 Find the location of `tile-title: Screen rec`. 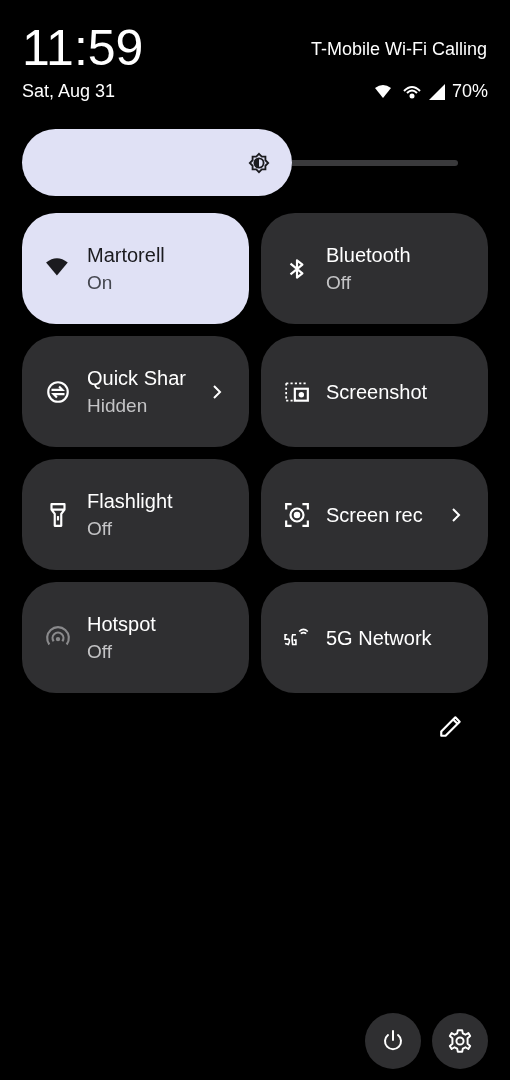

tile-title: Screen rec is located at coordinates (375, 515).